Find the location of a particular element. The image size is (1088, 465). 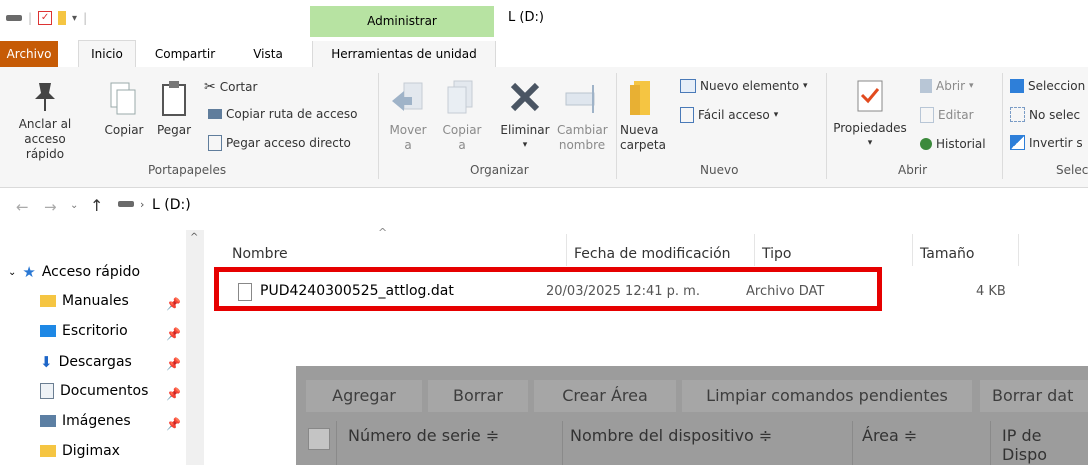

paste-button: Pegar is located at coordinates (174, 108).